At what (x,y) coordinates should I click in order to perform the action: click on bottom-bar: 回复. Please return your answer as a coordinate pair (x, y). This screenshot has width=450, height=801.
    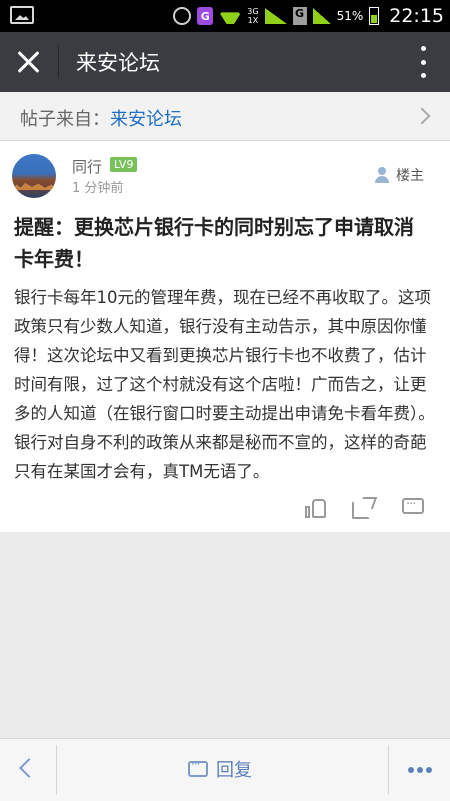
    Looking at the image, I should click on (225, 769).